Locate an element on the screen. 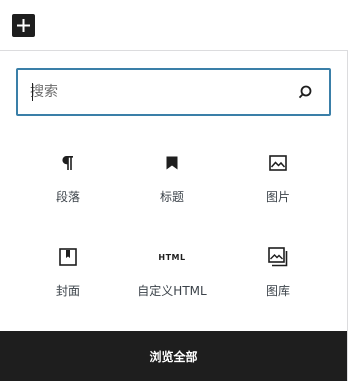  block-item-image: 图片 is located at coordinates (278, 187).